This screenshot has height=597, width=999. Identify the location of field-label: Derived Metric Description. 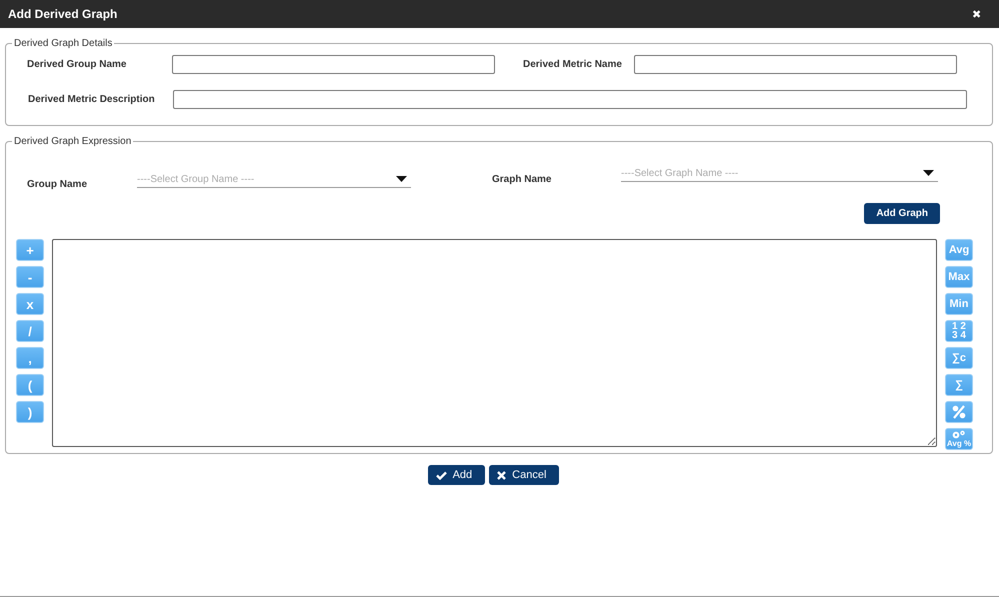
(91, 99).